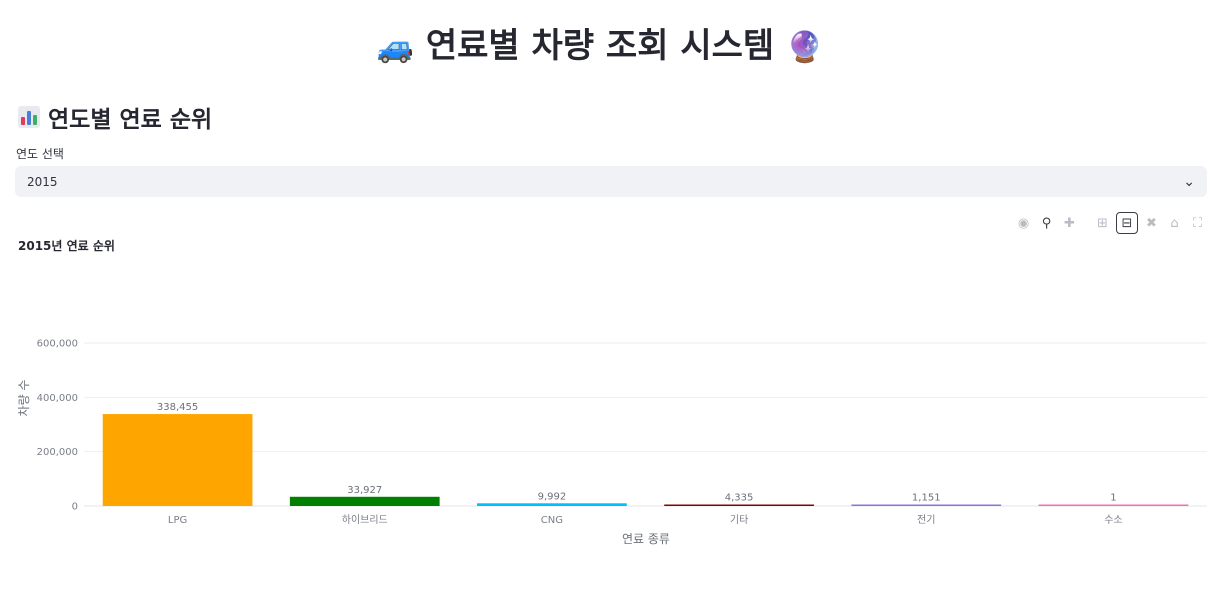  What do you see at coordinates (75, 507) in the screenshot?
I see `y-tick-label: 0` at bounding box center [75, 507].